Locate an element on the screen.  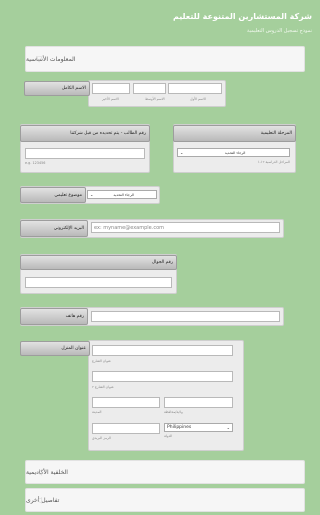
student-id-input is located at coordinates (85, 153).